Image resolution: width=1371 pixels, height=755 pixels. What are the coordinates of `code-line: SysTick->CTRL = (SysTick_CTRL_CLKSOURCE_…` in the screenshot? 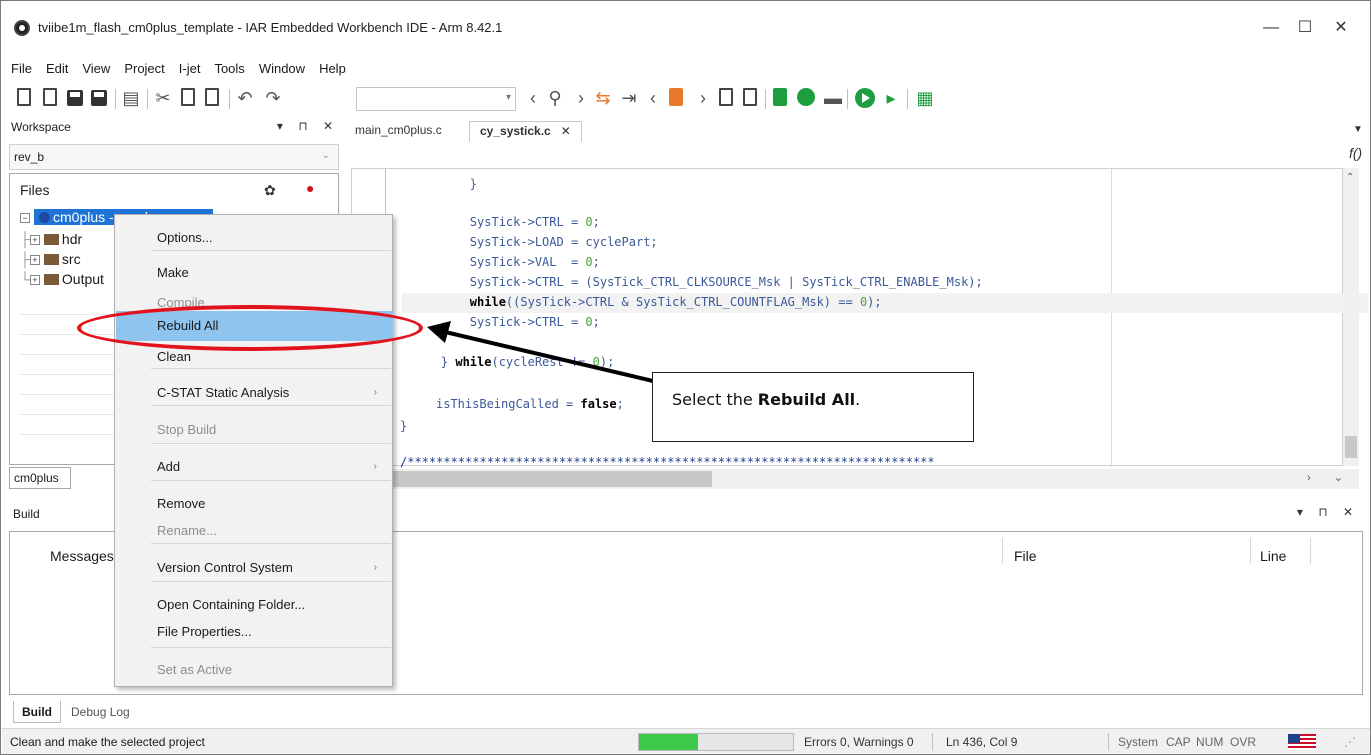 It's located at (697, 282).